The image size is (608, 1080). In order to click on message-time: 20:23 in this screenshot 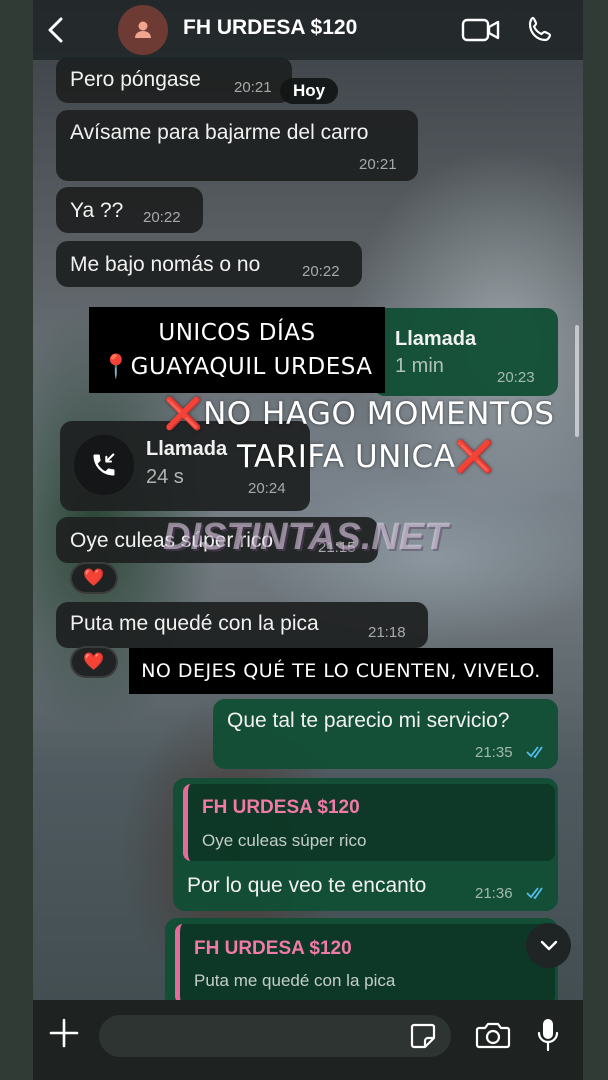, I will do `click(516, 377)`.